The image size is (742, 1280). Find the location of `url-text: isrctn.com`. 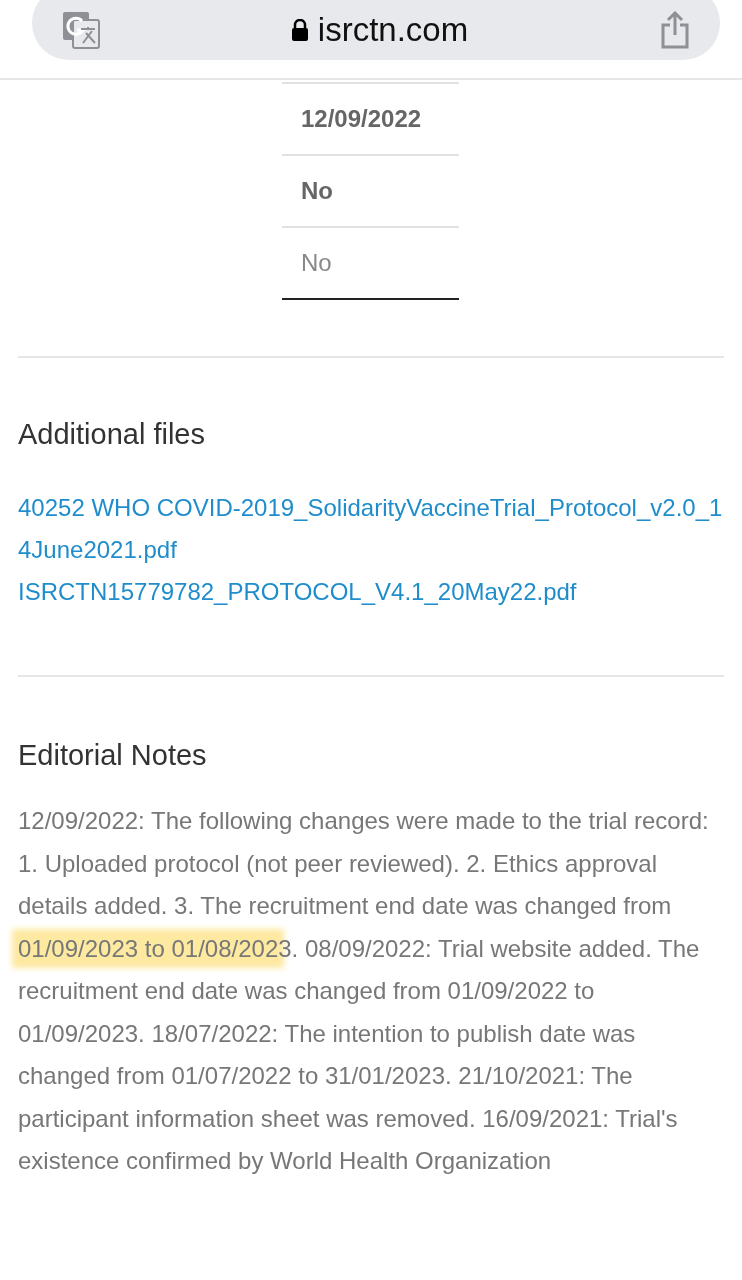

url-text: isrctn.com is located at coordinates (393, 30).